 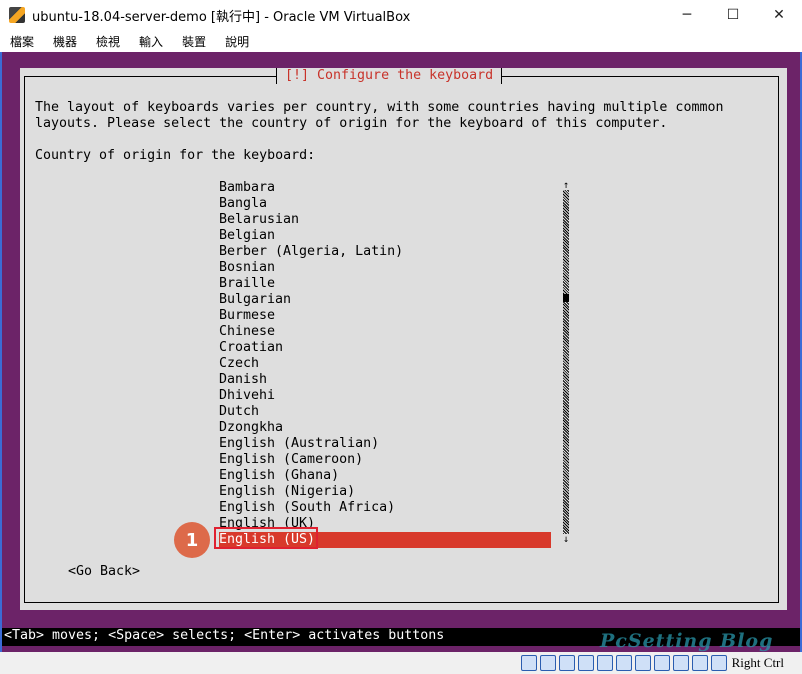 I want to click on maximize-button: ☐, so click(x=733, y=15).